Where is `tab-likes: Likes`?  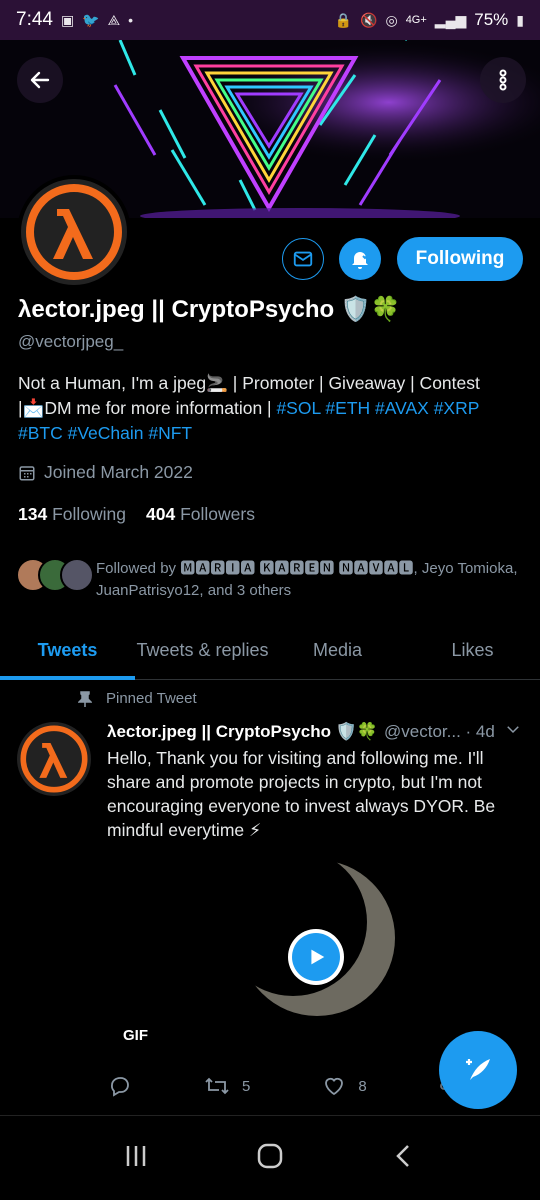 tab-likes: Likes is located at coordinates (472, 650).